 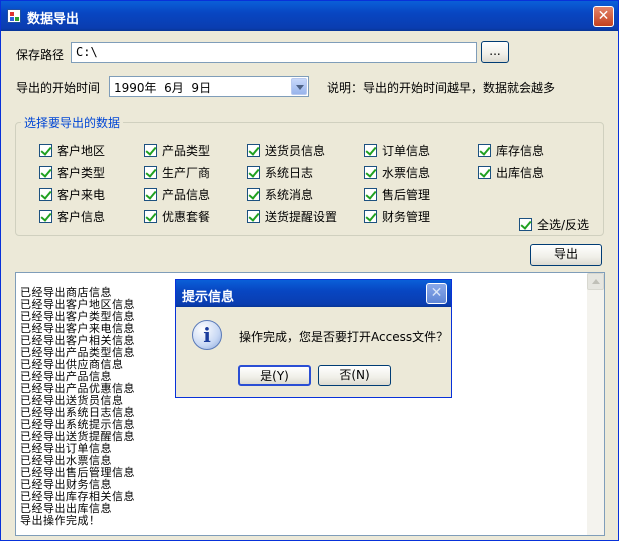 I want to click on checkbox-finance: 财务管理, so click(x=397, y=216).